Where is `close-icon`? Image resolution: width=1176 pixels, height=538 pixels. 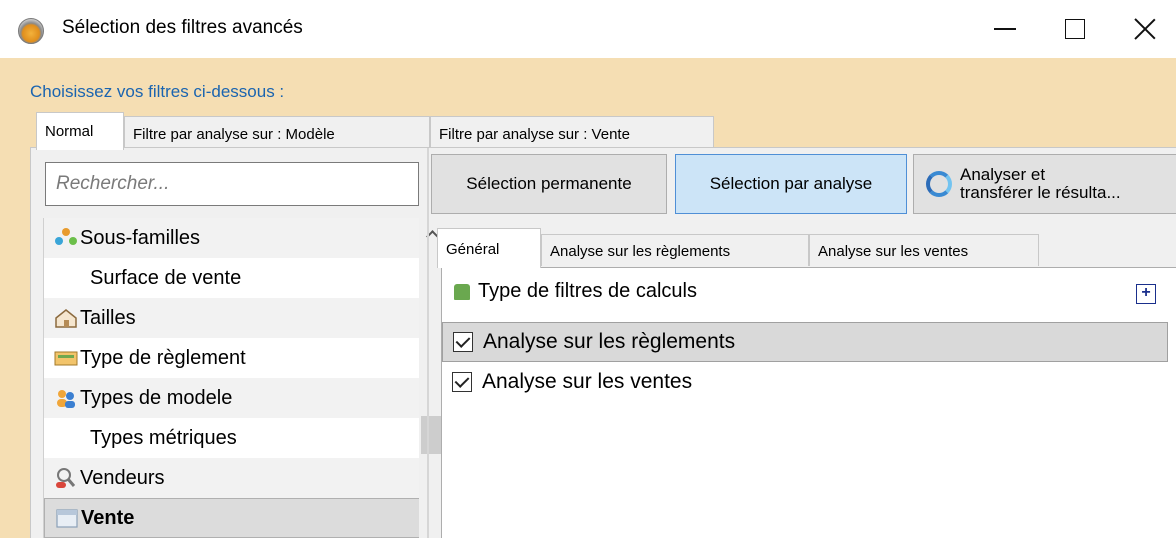
close-icon is located at coordinates (1145, 29).